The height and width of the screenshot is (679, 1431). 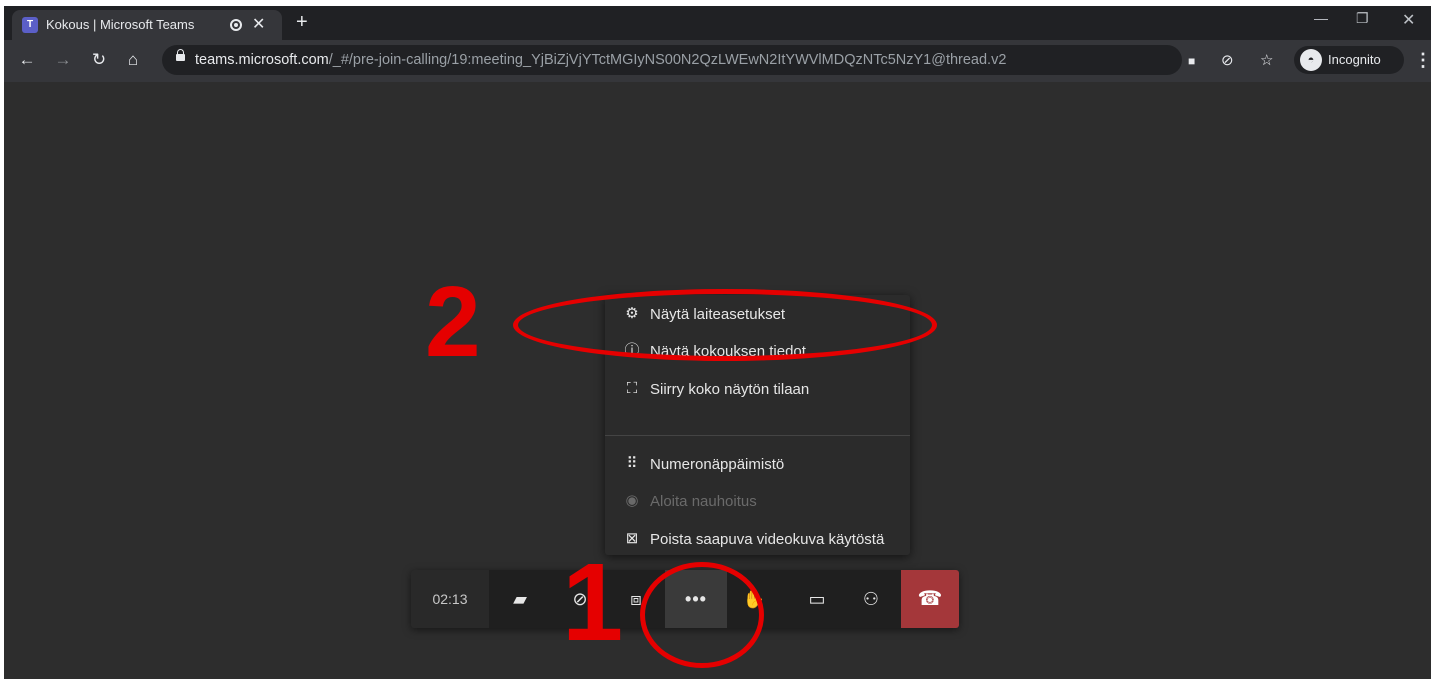 What do you see at coordinates (717, 23) in the screenshot?
I see `tab-strip: T Kokous | Microsoft Teams ✕ + — ❐ ✕` at bounding box center [717, 23].